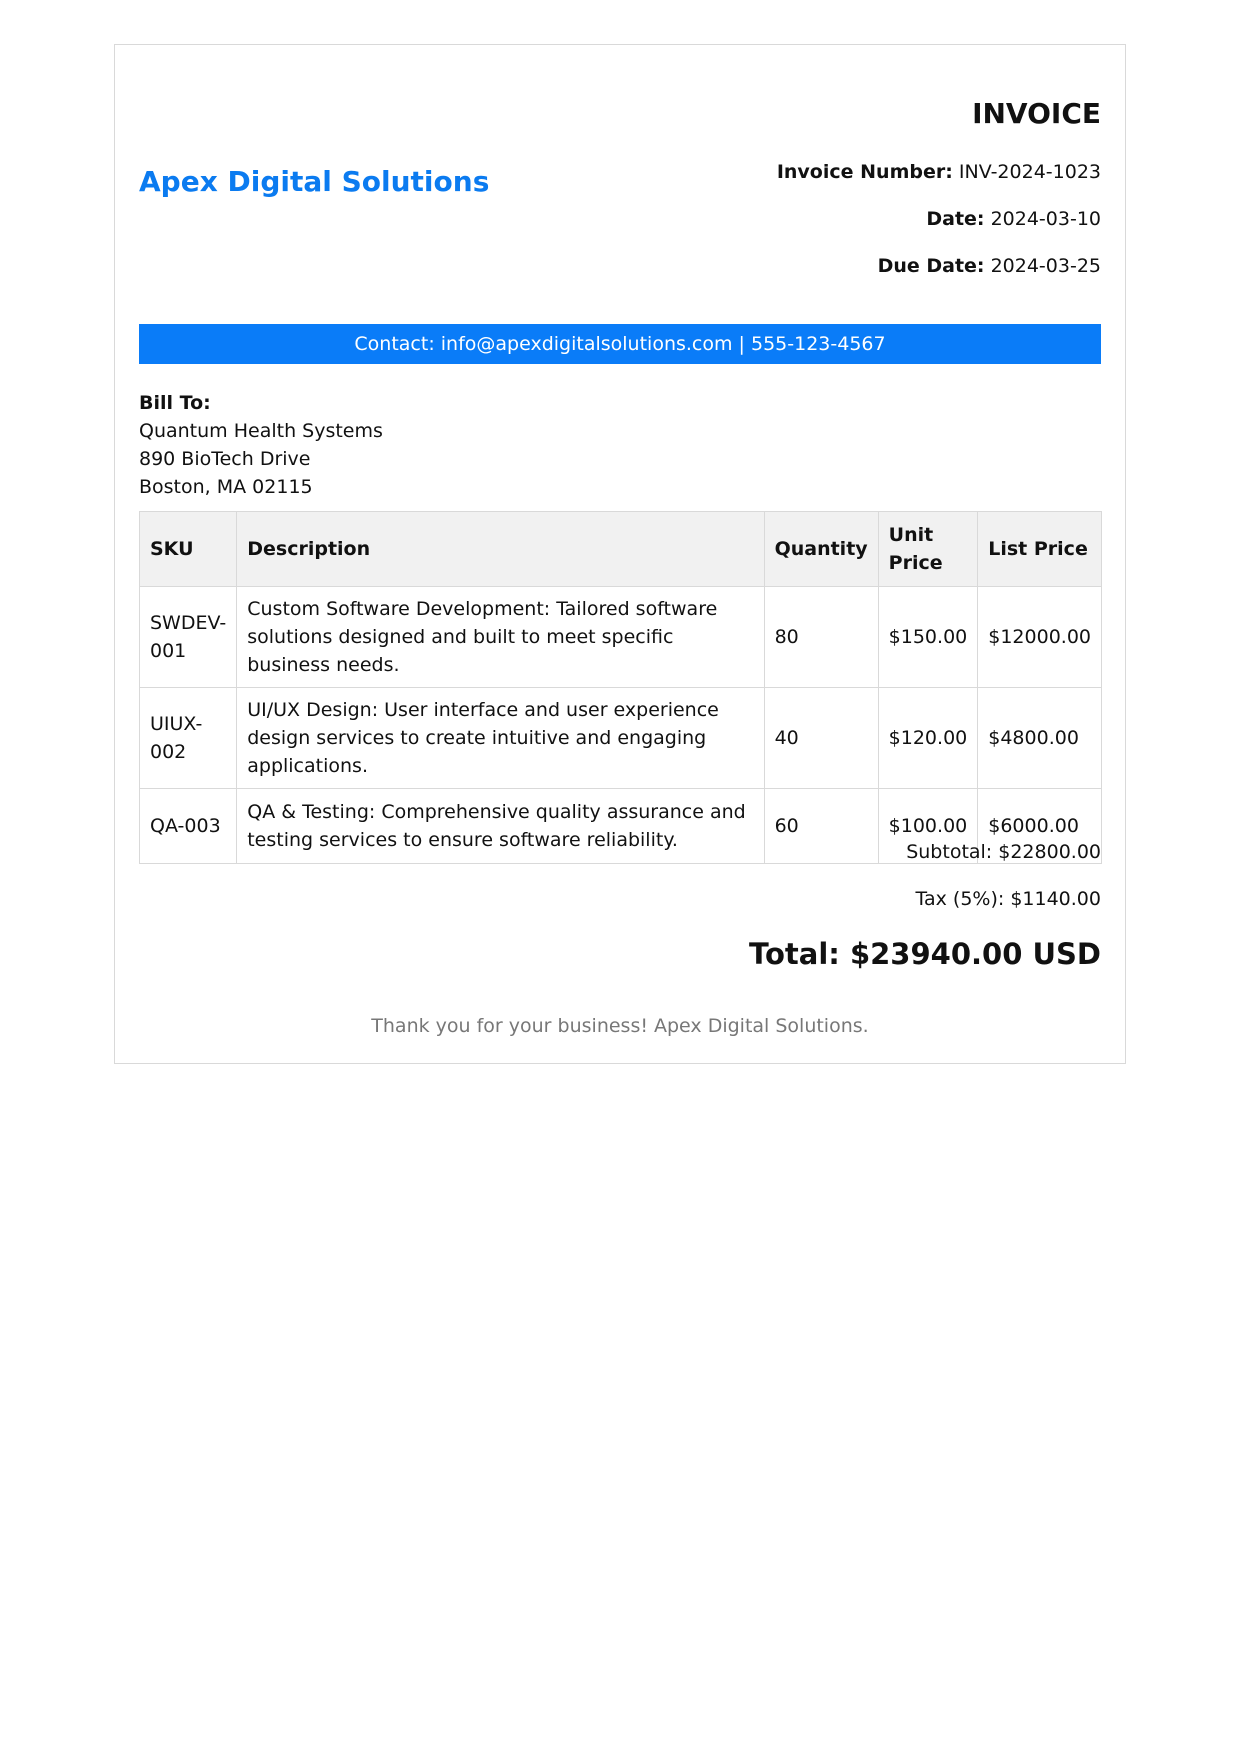 The width and height of the screenshot is (1240, 1755). Describe the element at coordinates (931, 266) in the screenshot. I see `invoice-due-date-label: Due Date:` at that location.